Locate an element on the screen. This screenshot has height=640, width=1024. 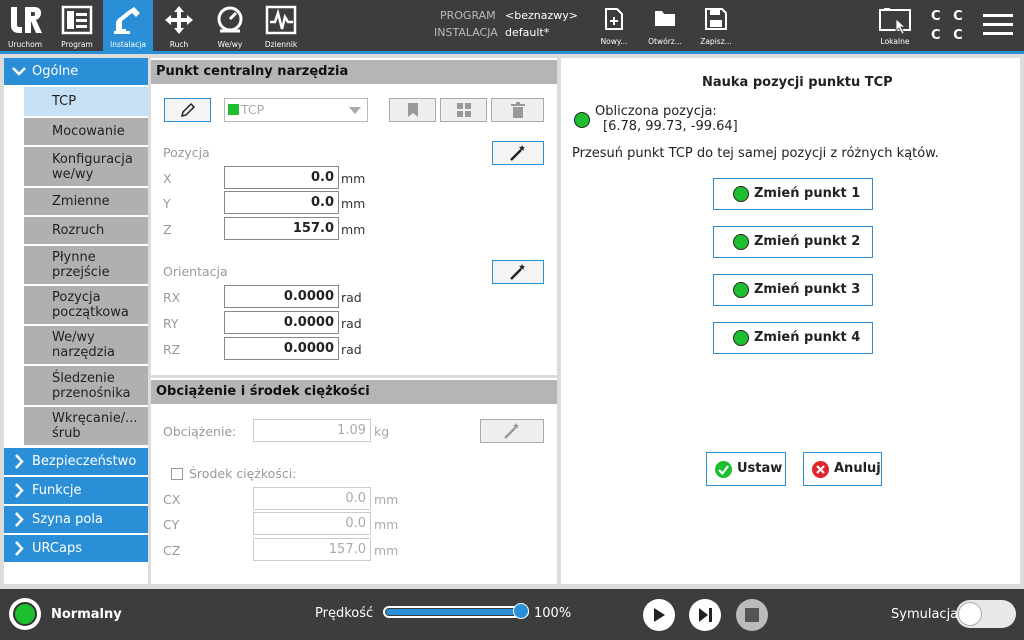
set-point-4-button: Zmień punkt 4 is located at coordinates (793, 338).